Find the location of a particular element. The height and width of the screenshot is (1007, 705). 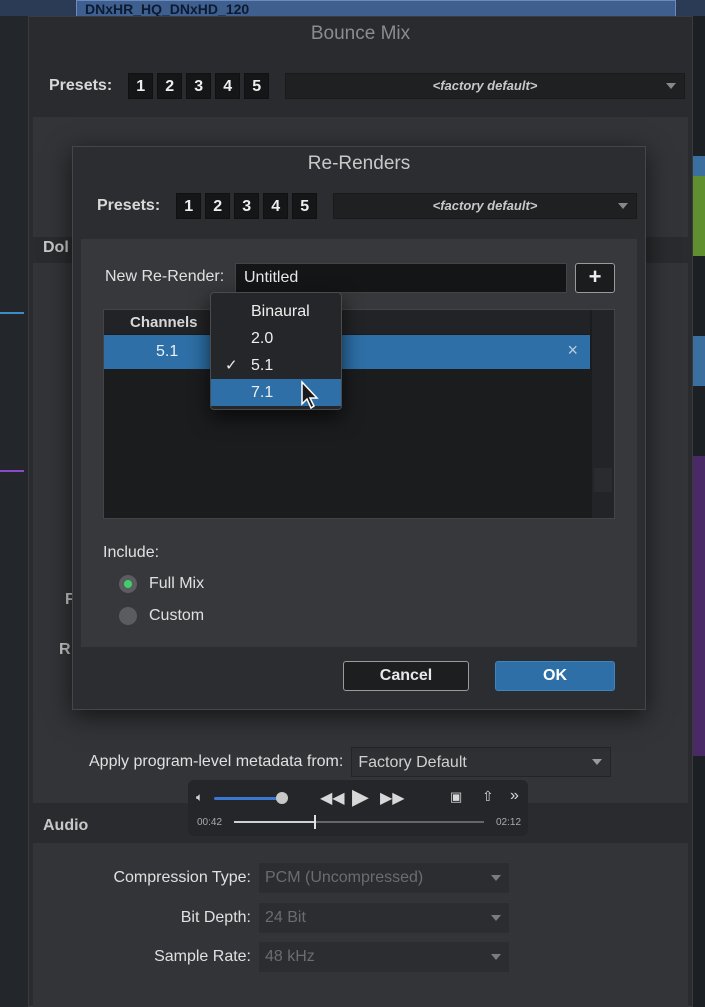

fast-forward-icon: ▶▶ is located at coordinates (392, 798).